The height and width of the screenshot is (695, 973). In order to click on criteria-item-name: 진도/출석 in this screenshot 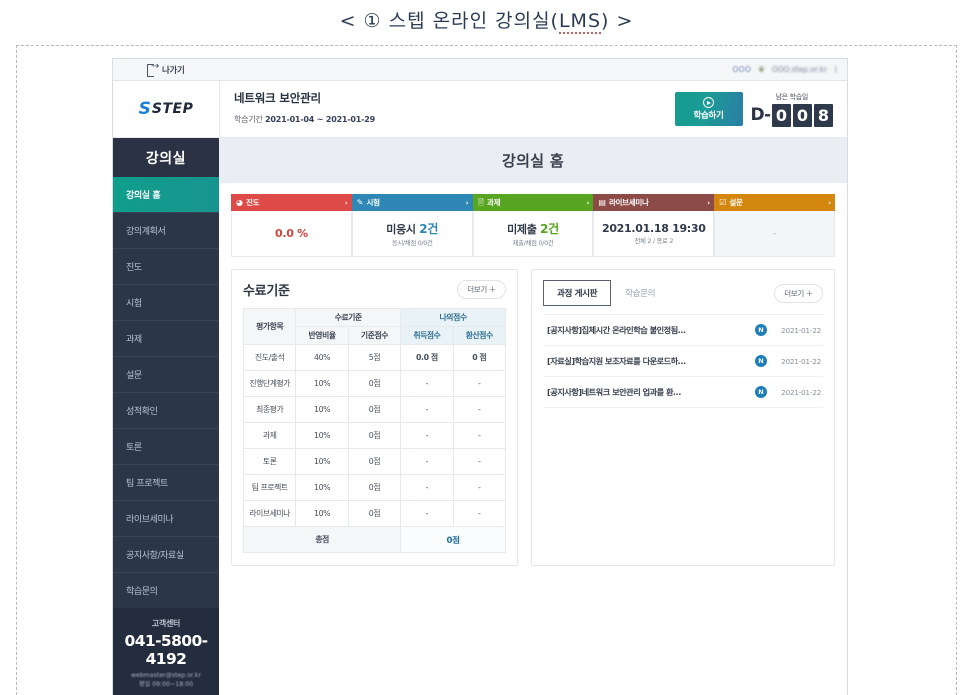, I will do `click(269, 357)`.